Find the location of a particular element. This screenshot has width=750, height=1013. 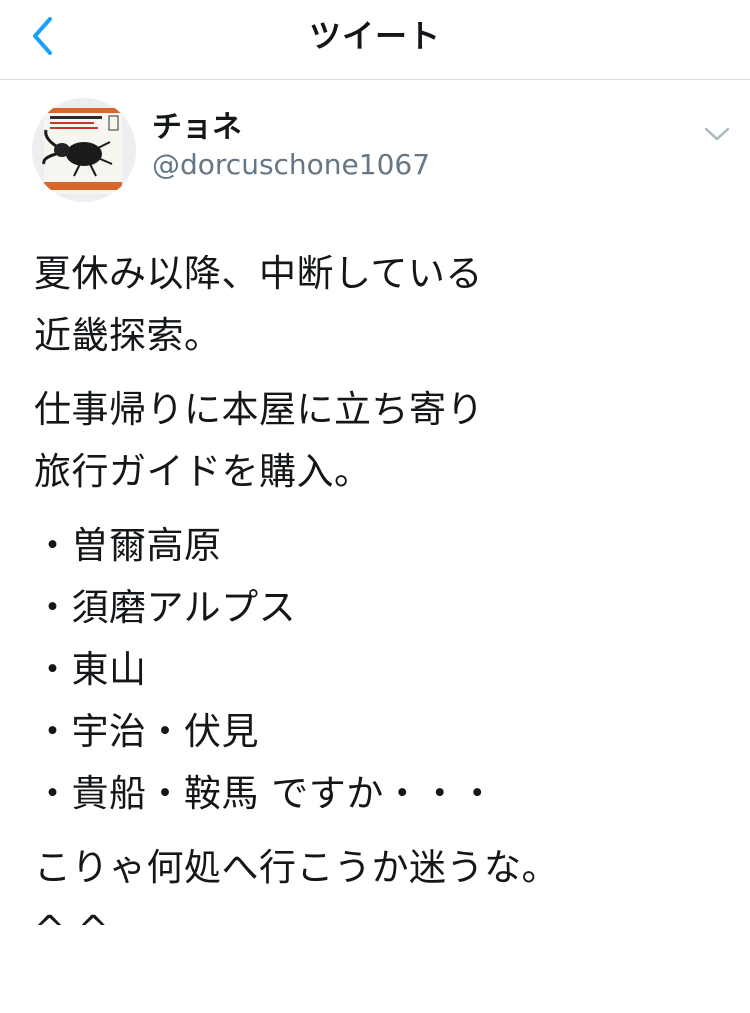

chevron-down-icon is located at coordinates (717, 134).